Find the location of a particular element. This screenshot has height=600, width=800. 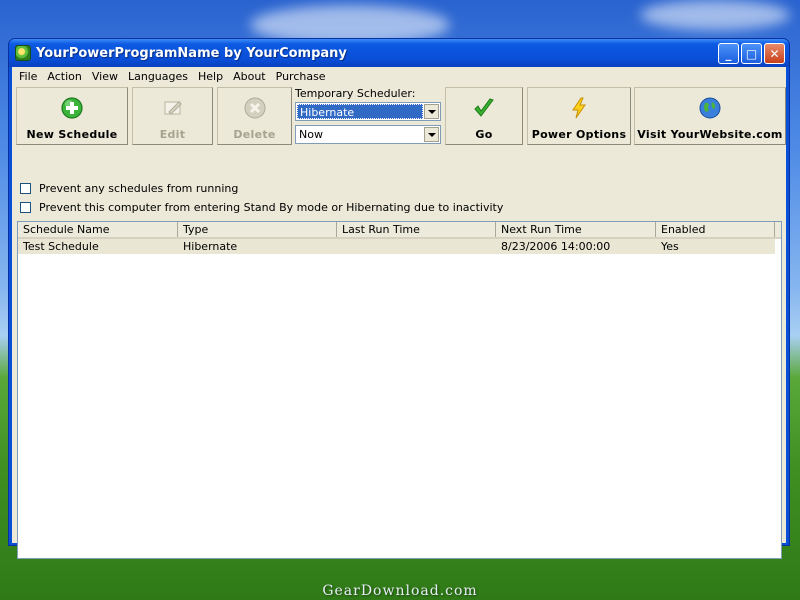

column-enabled: Enabled is located at coordinates (715, 229).